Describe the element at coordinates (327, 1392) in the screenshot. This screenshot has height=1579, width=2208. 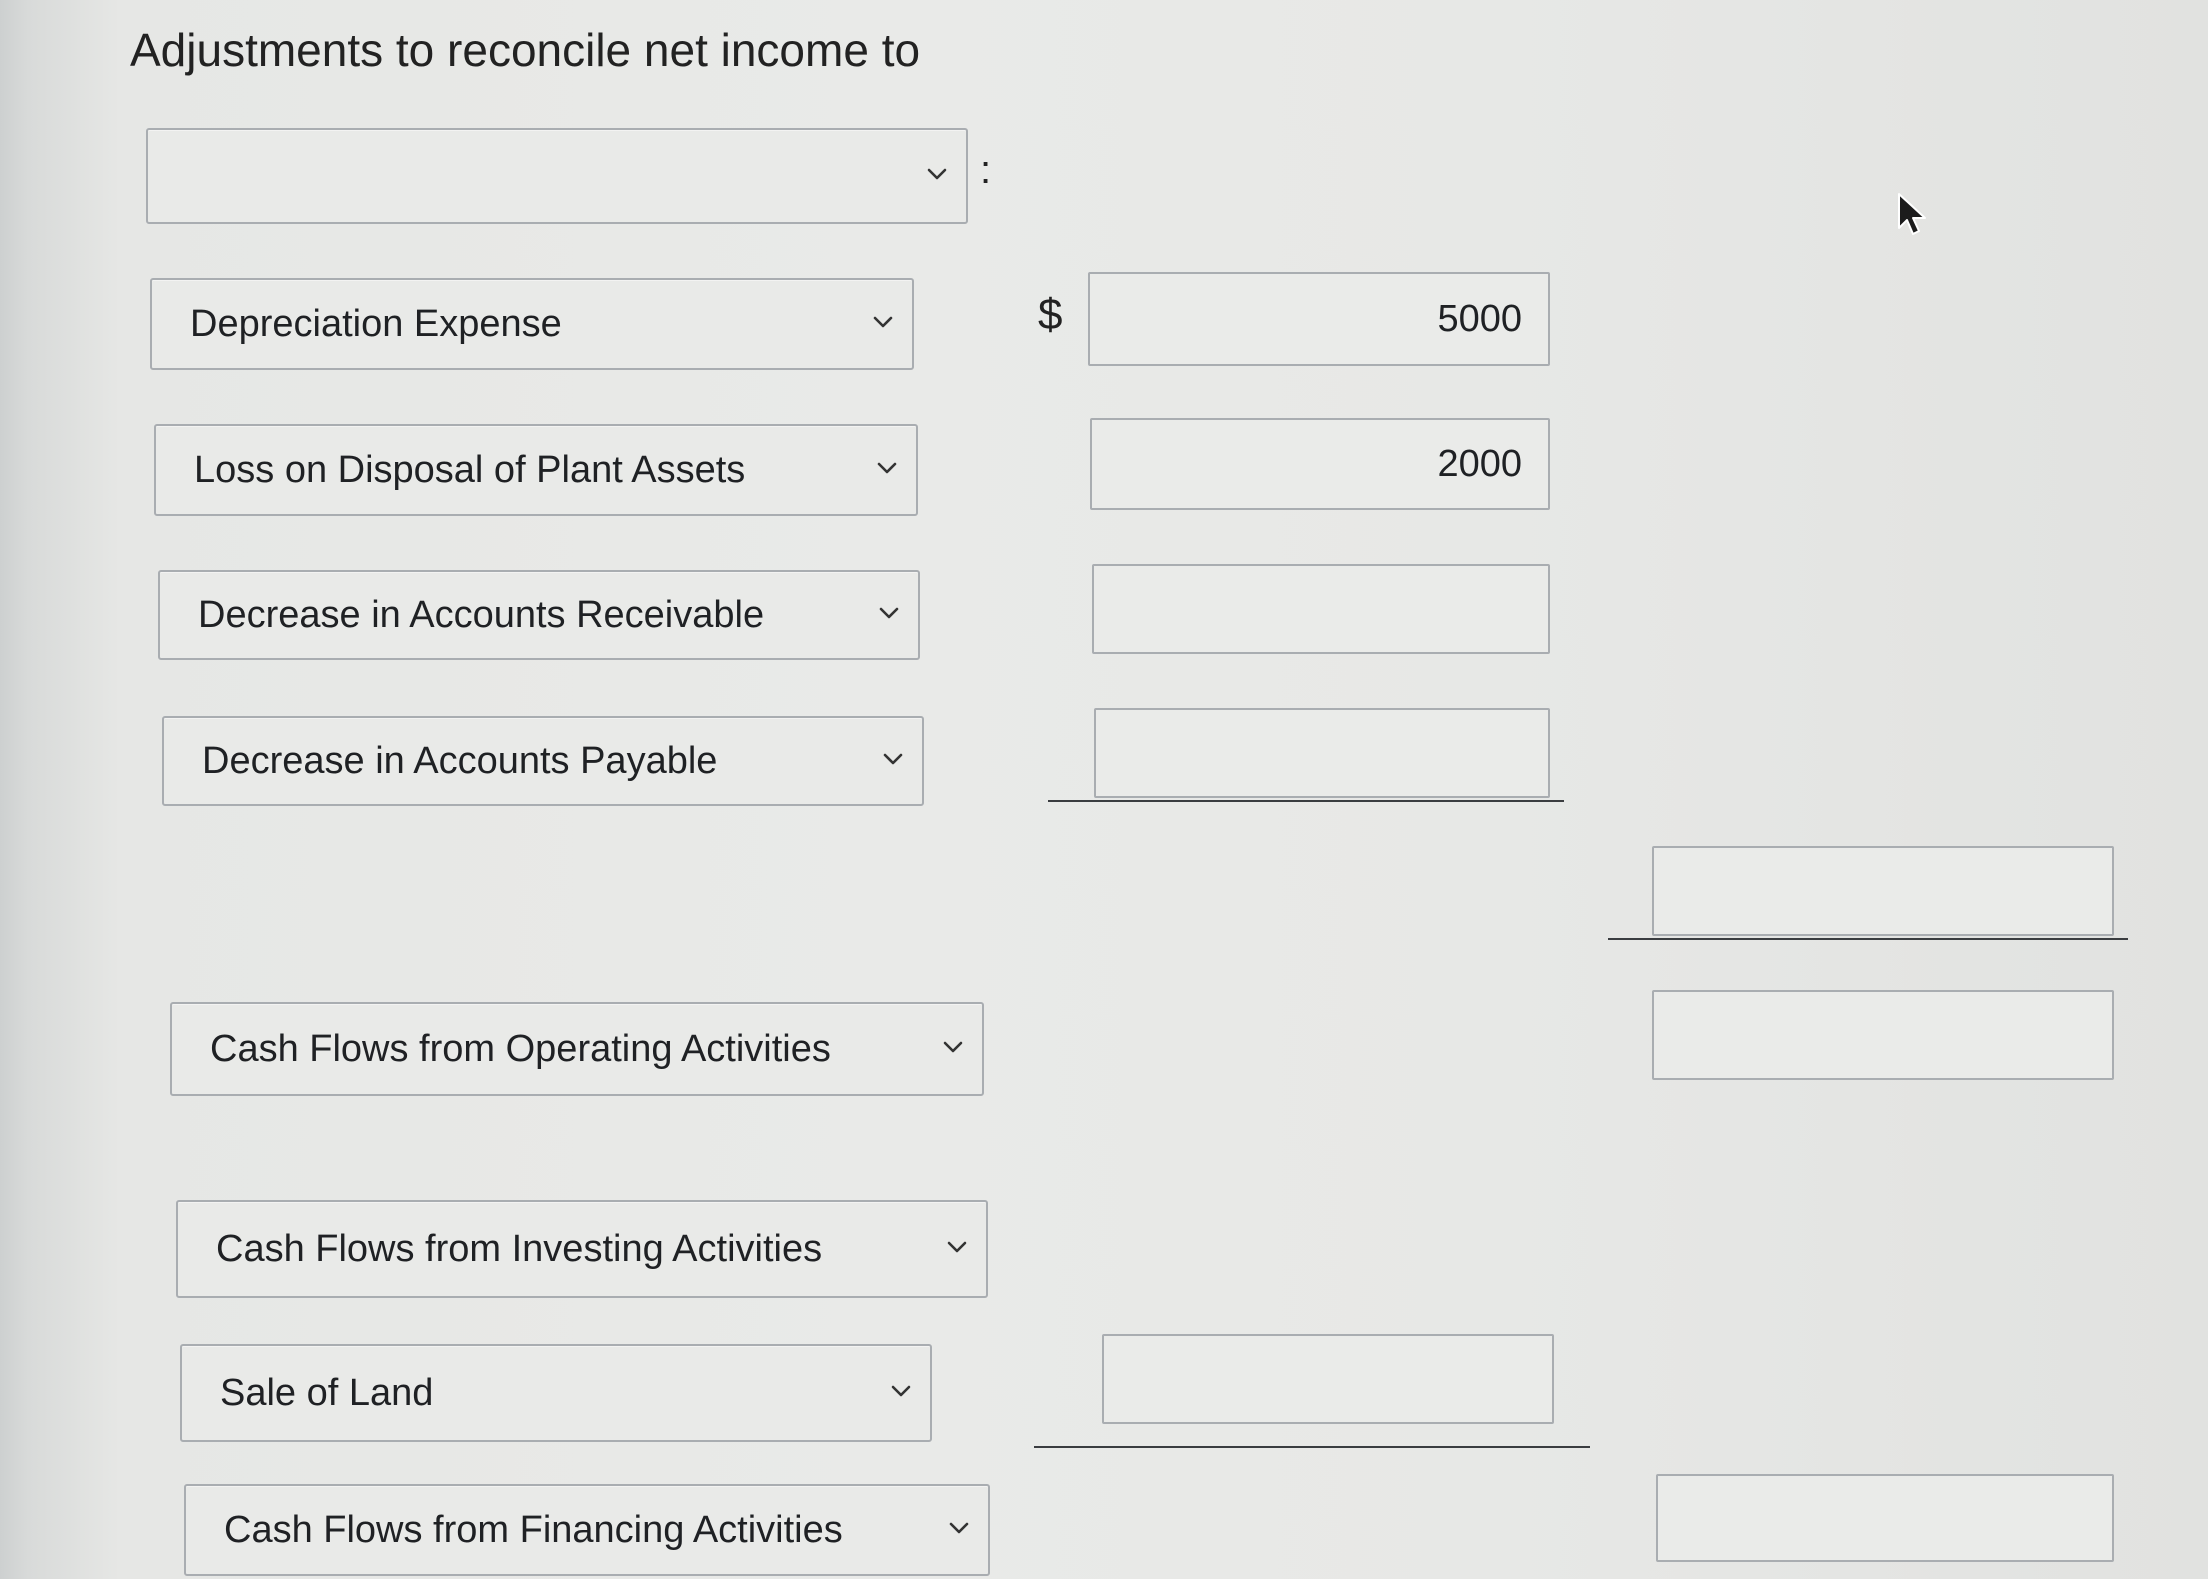
I see `select-value: Sale of Land` at that location.